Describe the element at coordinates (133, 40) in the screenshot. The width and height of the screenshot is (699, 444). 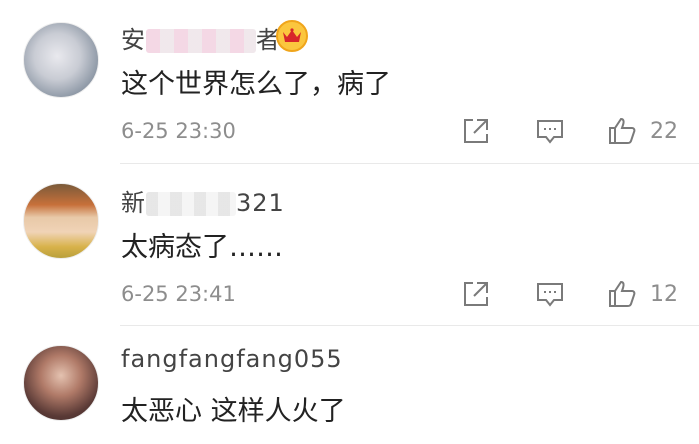
I see `username-start: 安` at that location.